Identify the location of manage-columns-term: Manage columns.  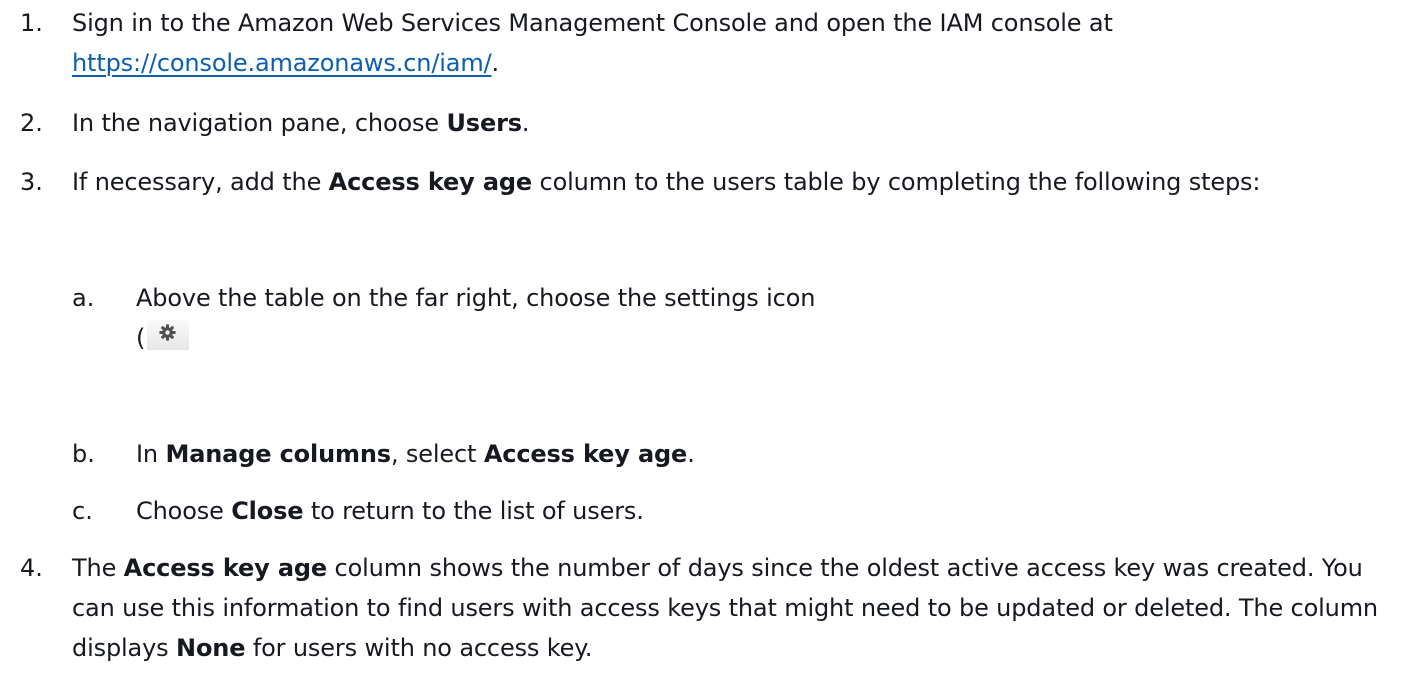
(278, 454).